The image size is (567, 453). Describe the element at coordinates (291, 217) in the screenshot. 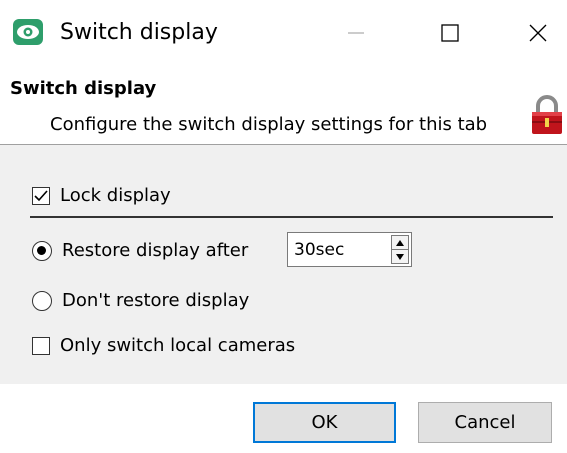

I see `separator-line` at that location.